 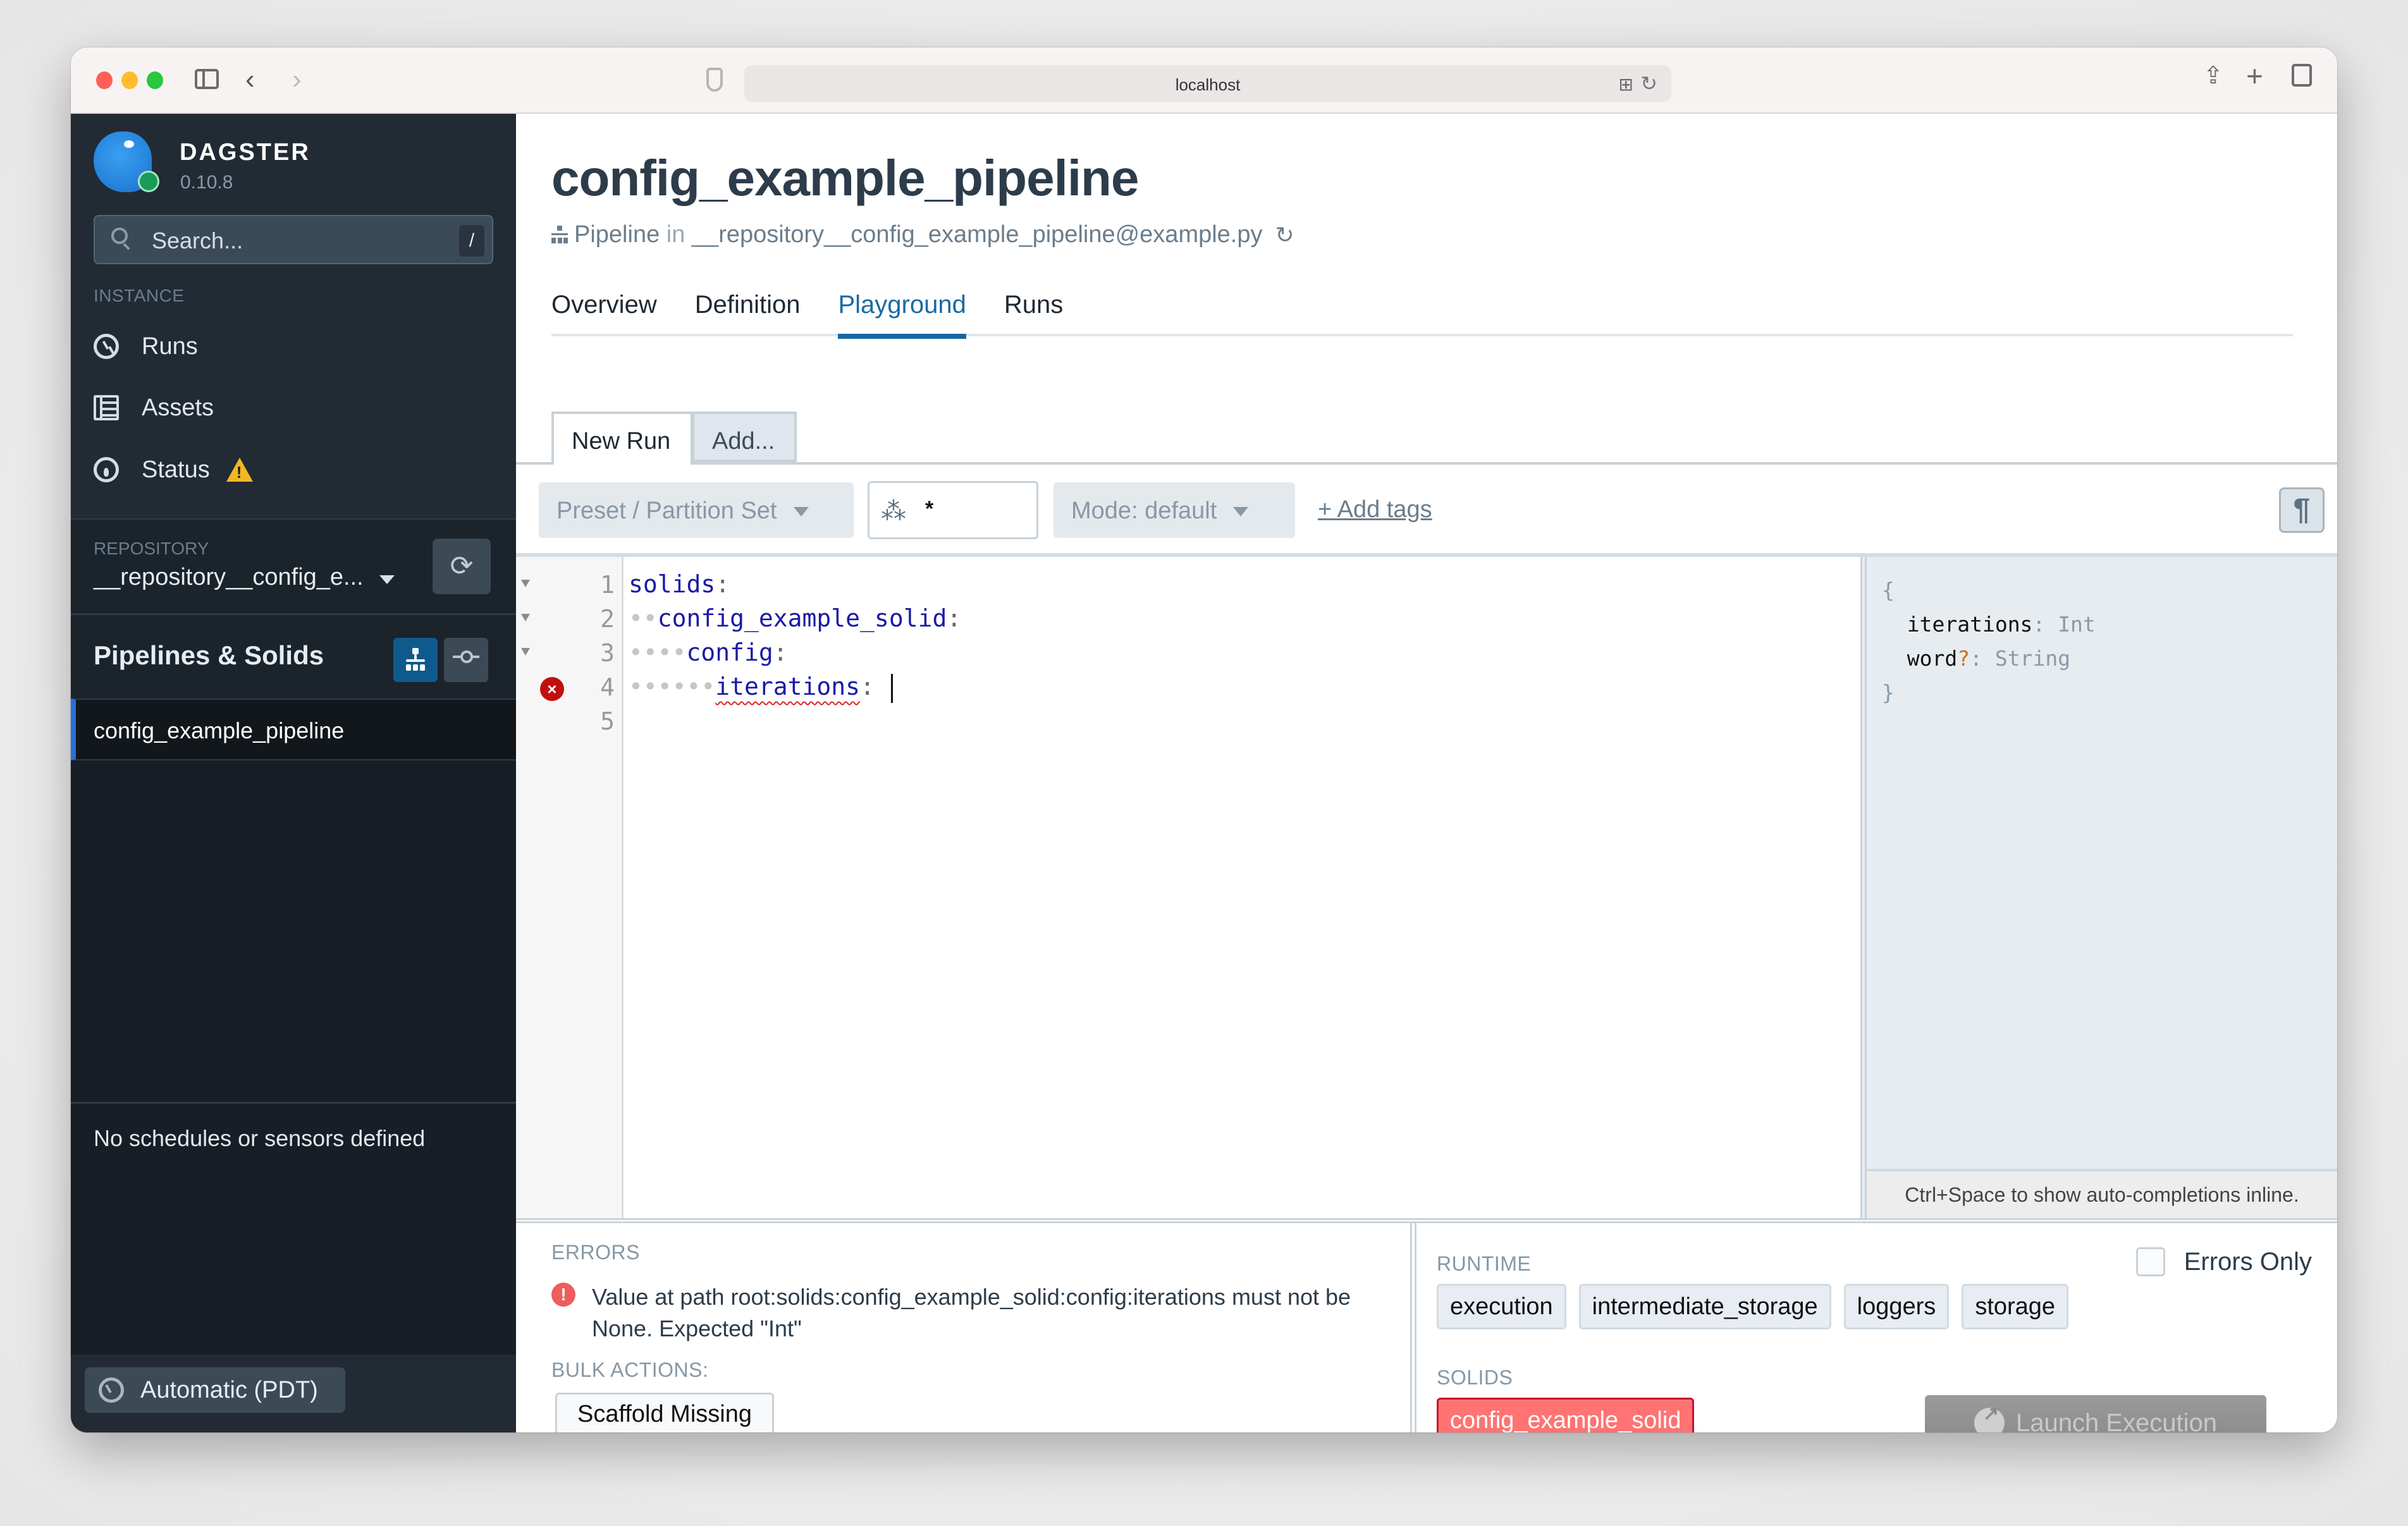 I want to click on mode-select-label: Mode: default, so click(x=1144, y=510).